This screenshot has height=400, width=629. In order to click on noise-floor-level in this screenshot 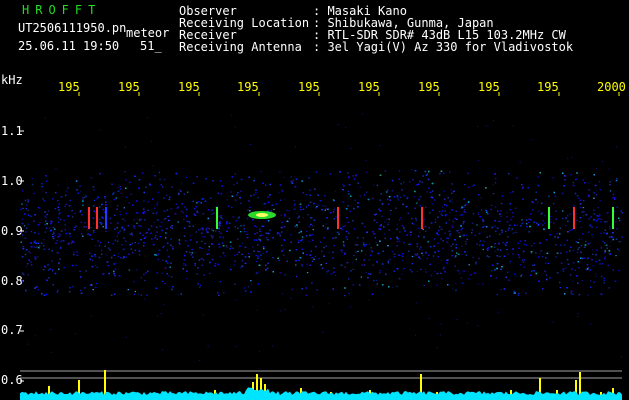, I will do `click(321, 393)`.